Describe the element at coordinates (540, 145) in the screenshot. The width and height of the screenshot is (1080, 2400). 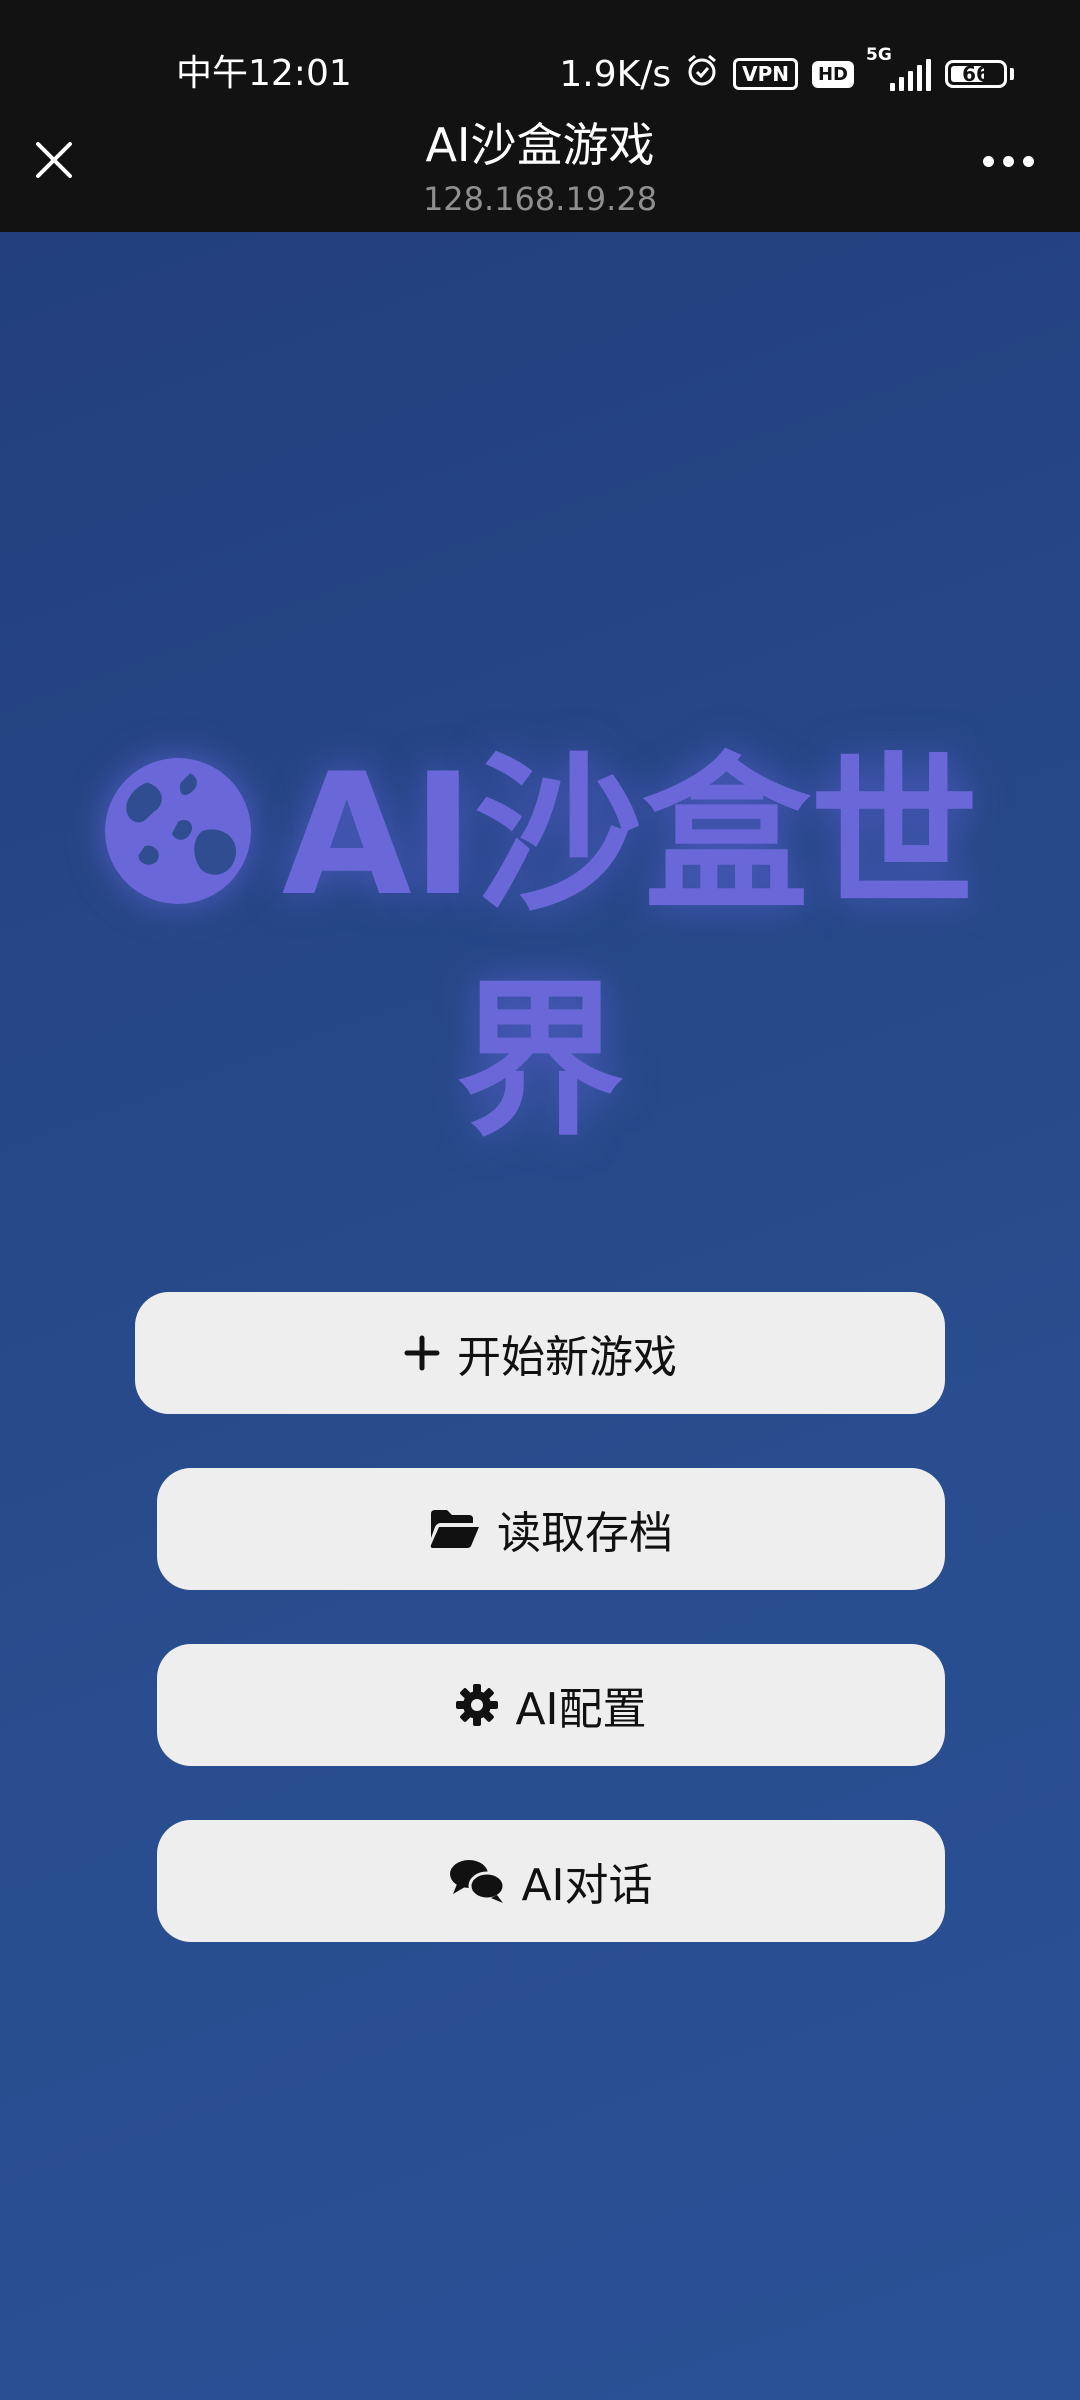
I see `page-title: AI沙盒游戏` at that location.